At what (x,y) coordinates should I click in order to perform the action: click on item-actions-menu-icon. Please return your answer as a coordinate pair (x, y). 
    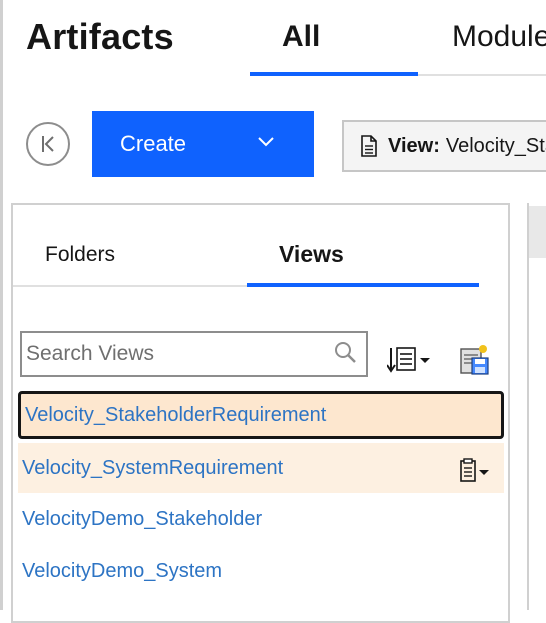
    Looking at the image, I should click on (475, 474).